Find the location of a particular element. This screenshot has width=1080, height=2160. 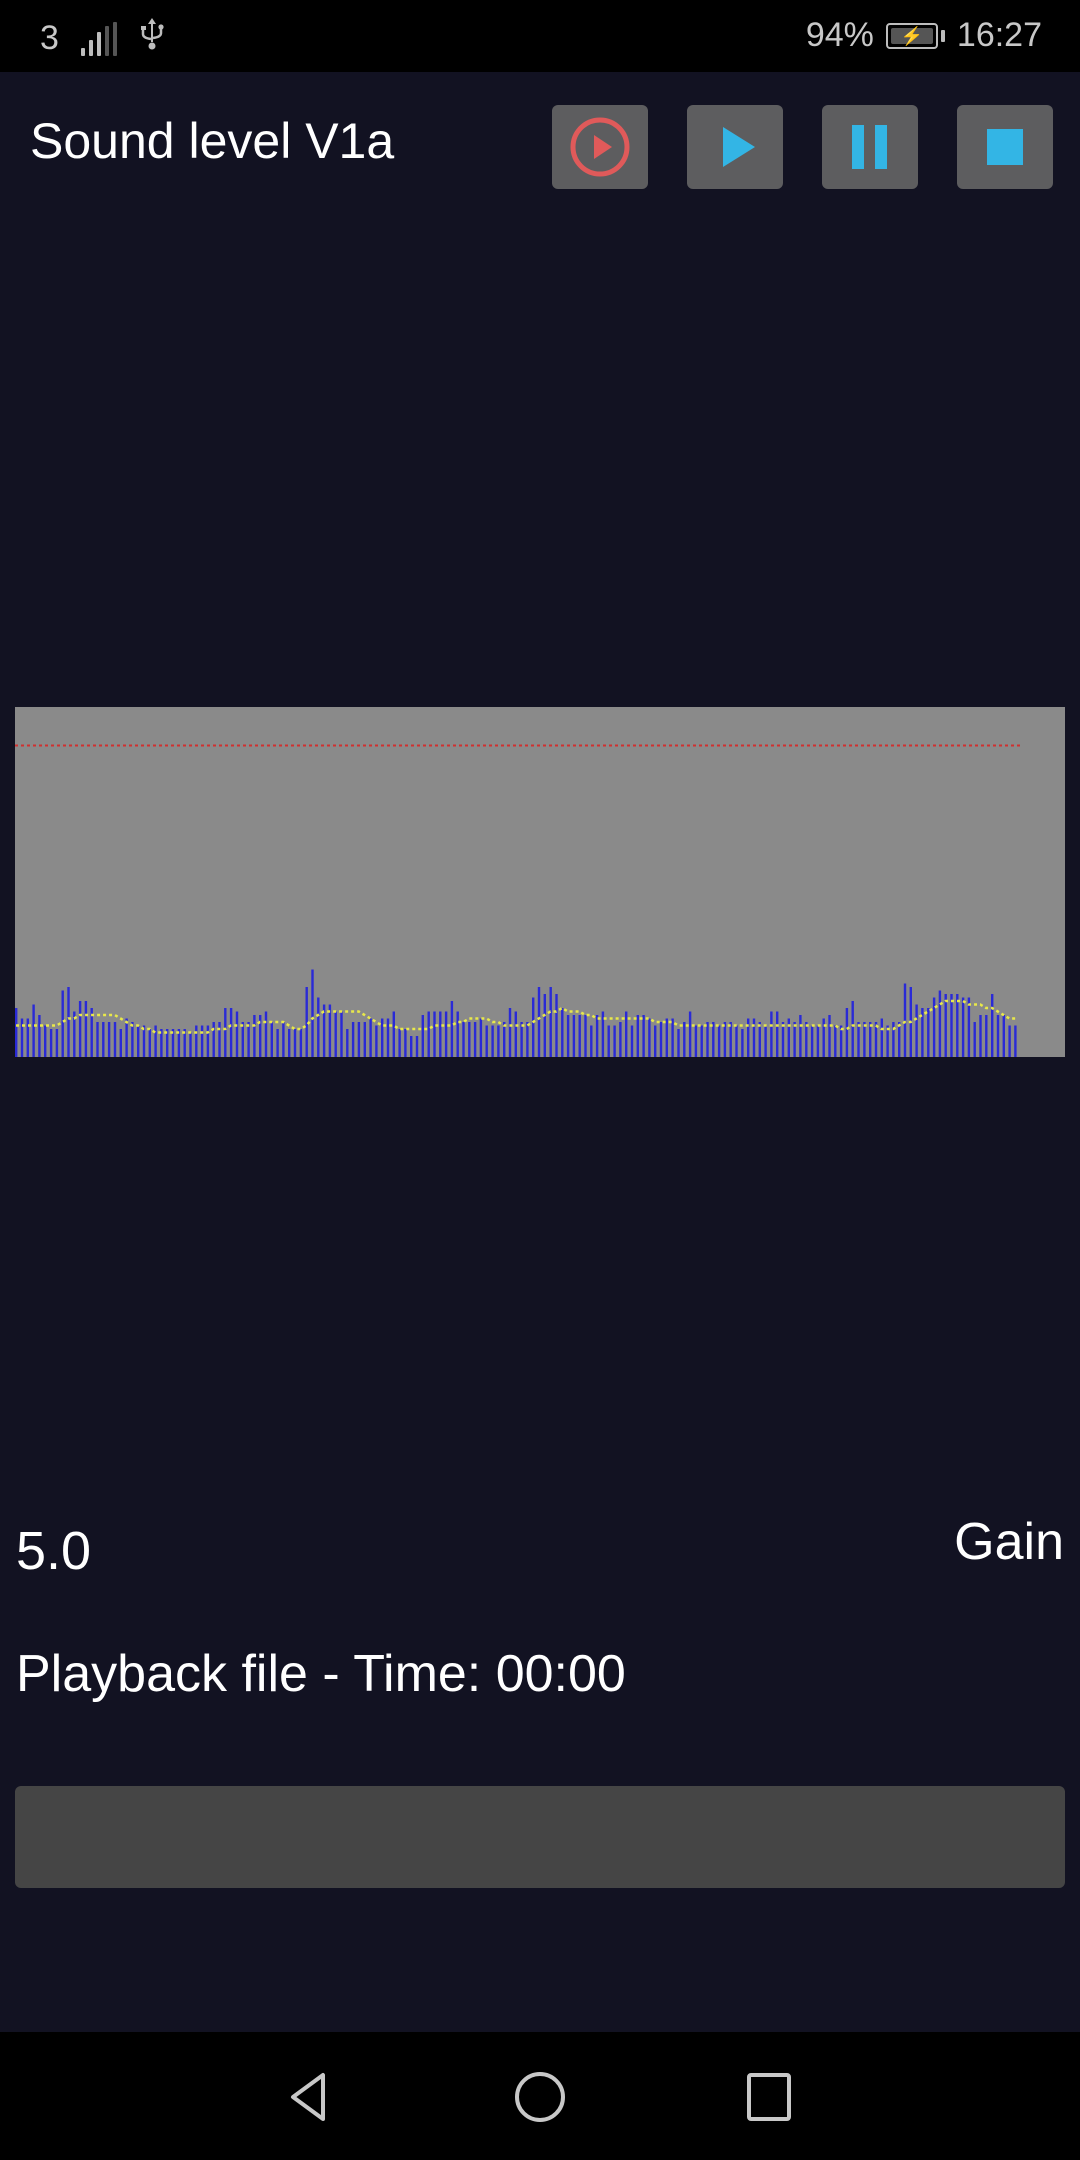

play-button is located at coordinates (735, 147).